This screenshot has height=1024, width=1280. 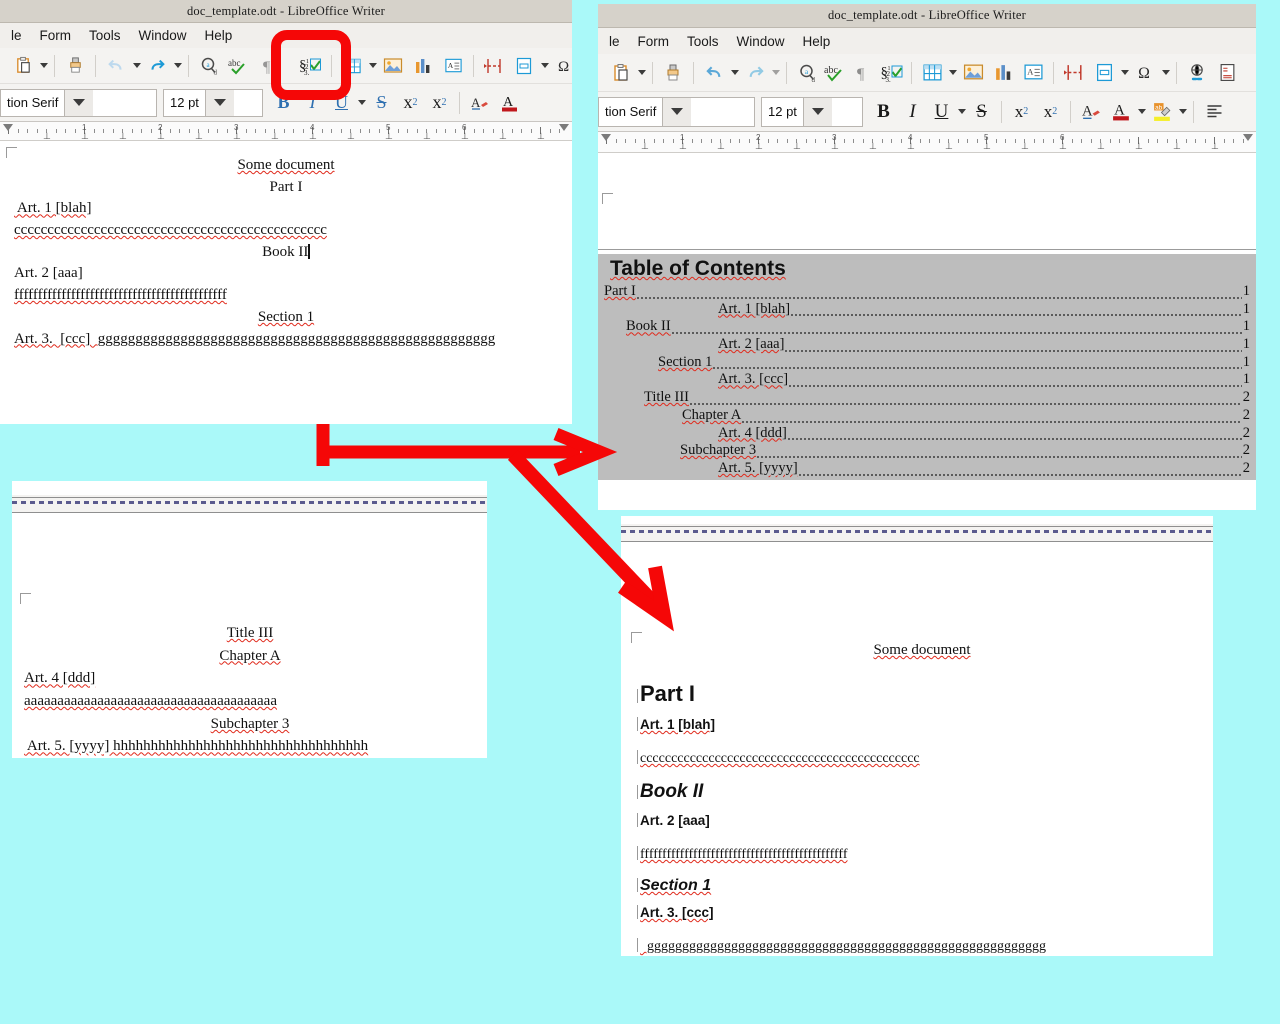 I want to click on find-and-replace-icon: ad, so click(x=209, y=66).